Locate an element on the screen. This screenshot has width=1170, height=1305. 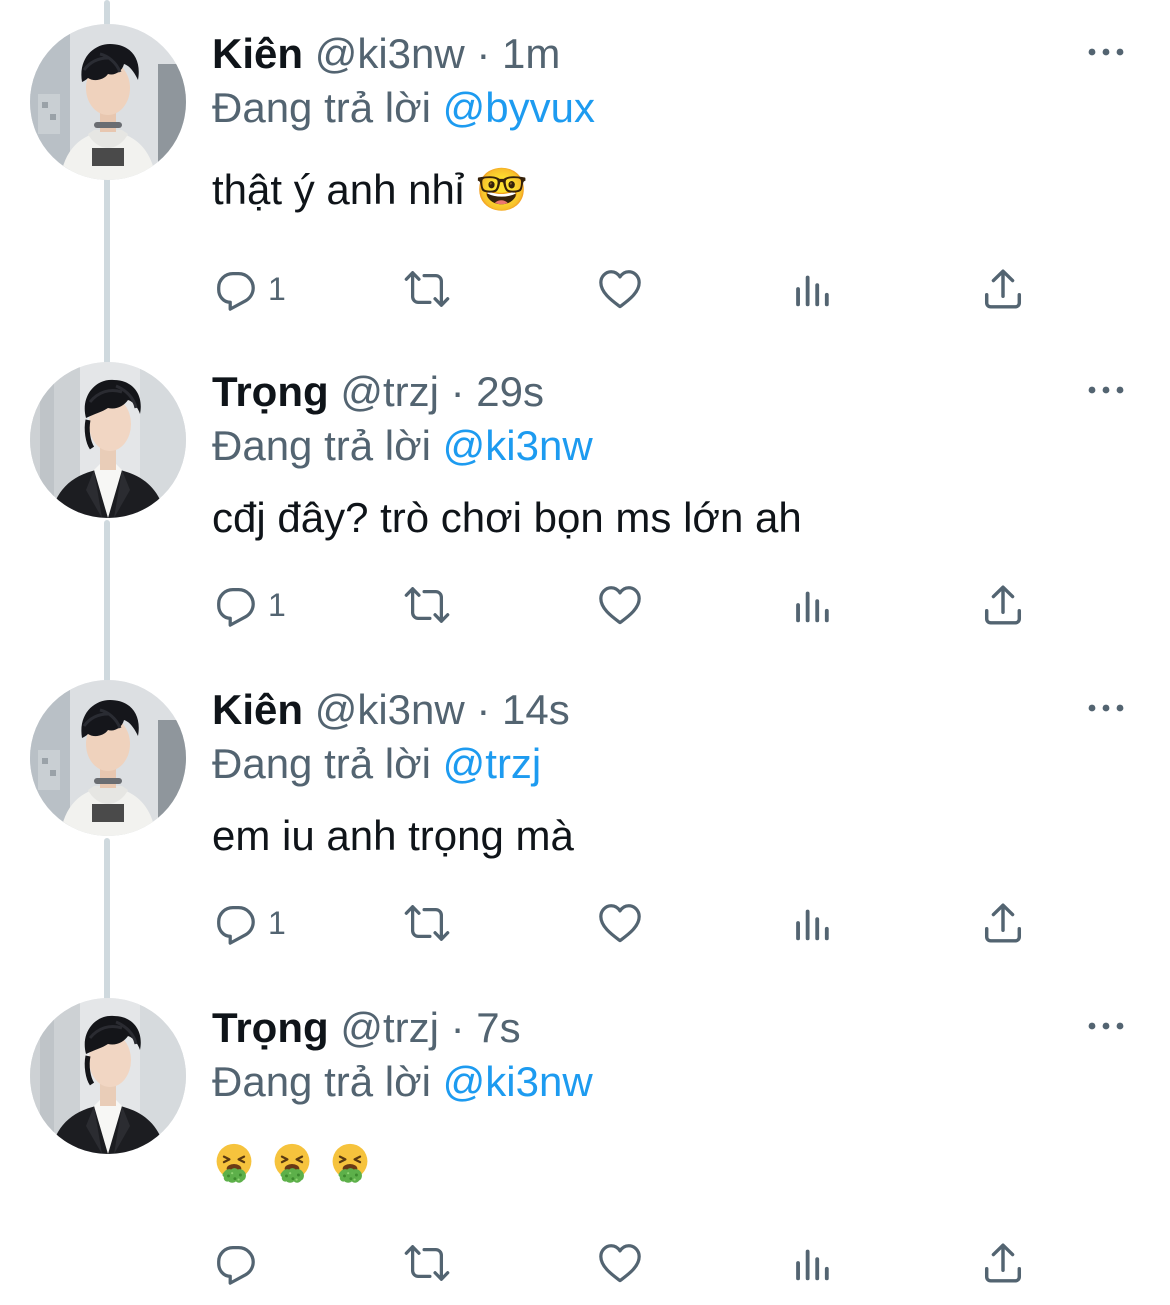
tweet-text: thật ý anh nhỉ 🤓 is located at coordinates (370, 189).